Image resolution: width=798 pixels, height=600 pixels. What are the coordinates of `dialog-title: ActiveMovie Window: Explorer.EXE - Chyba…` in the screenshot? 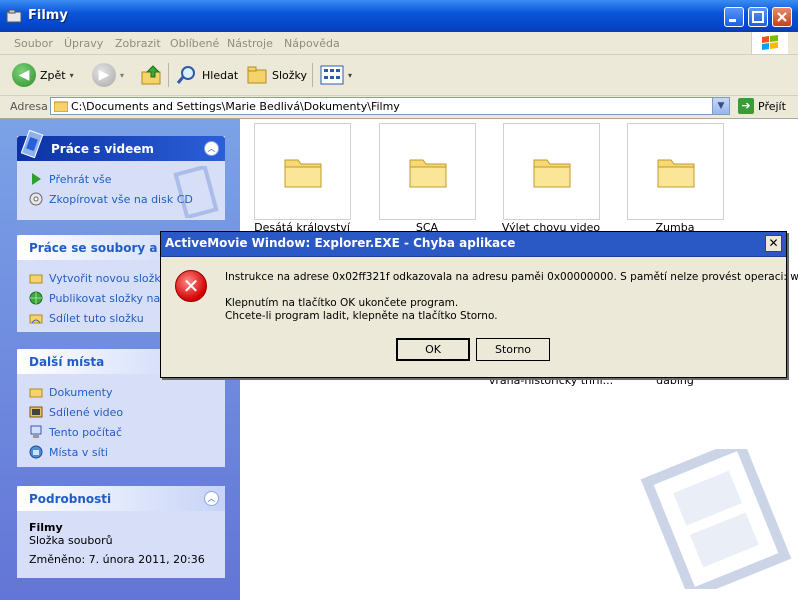 It's located at (340, 243).